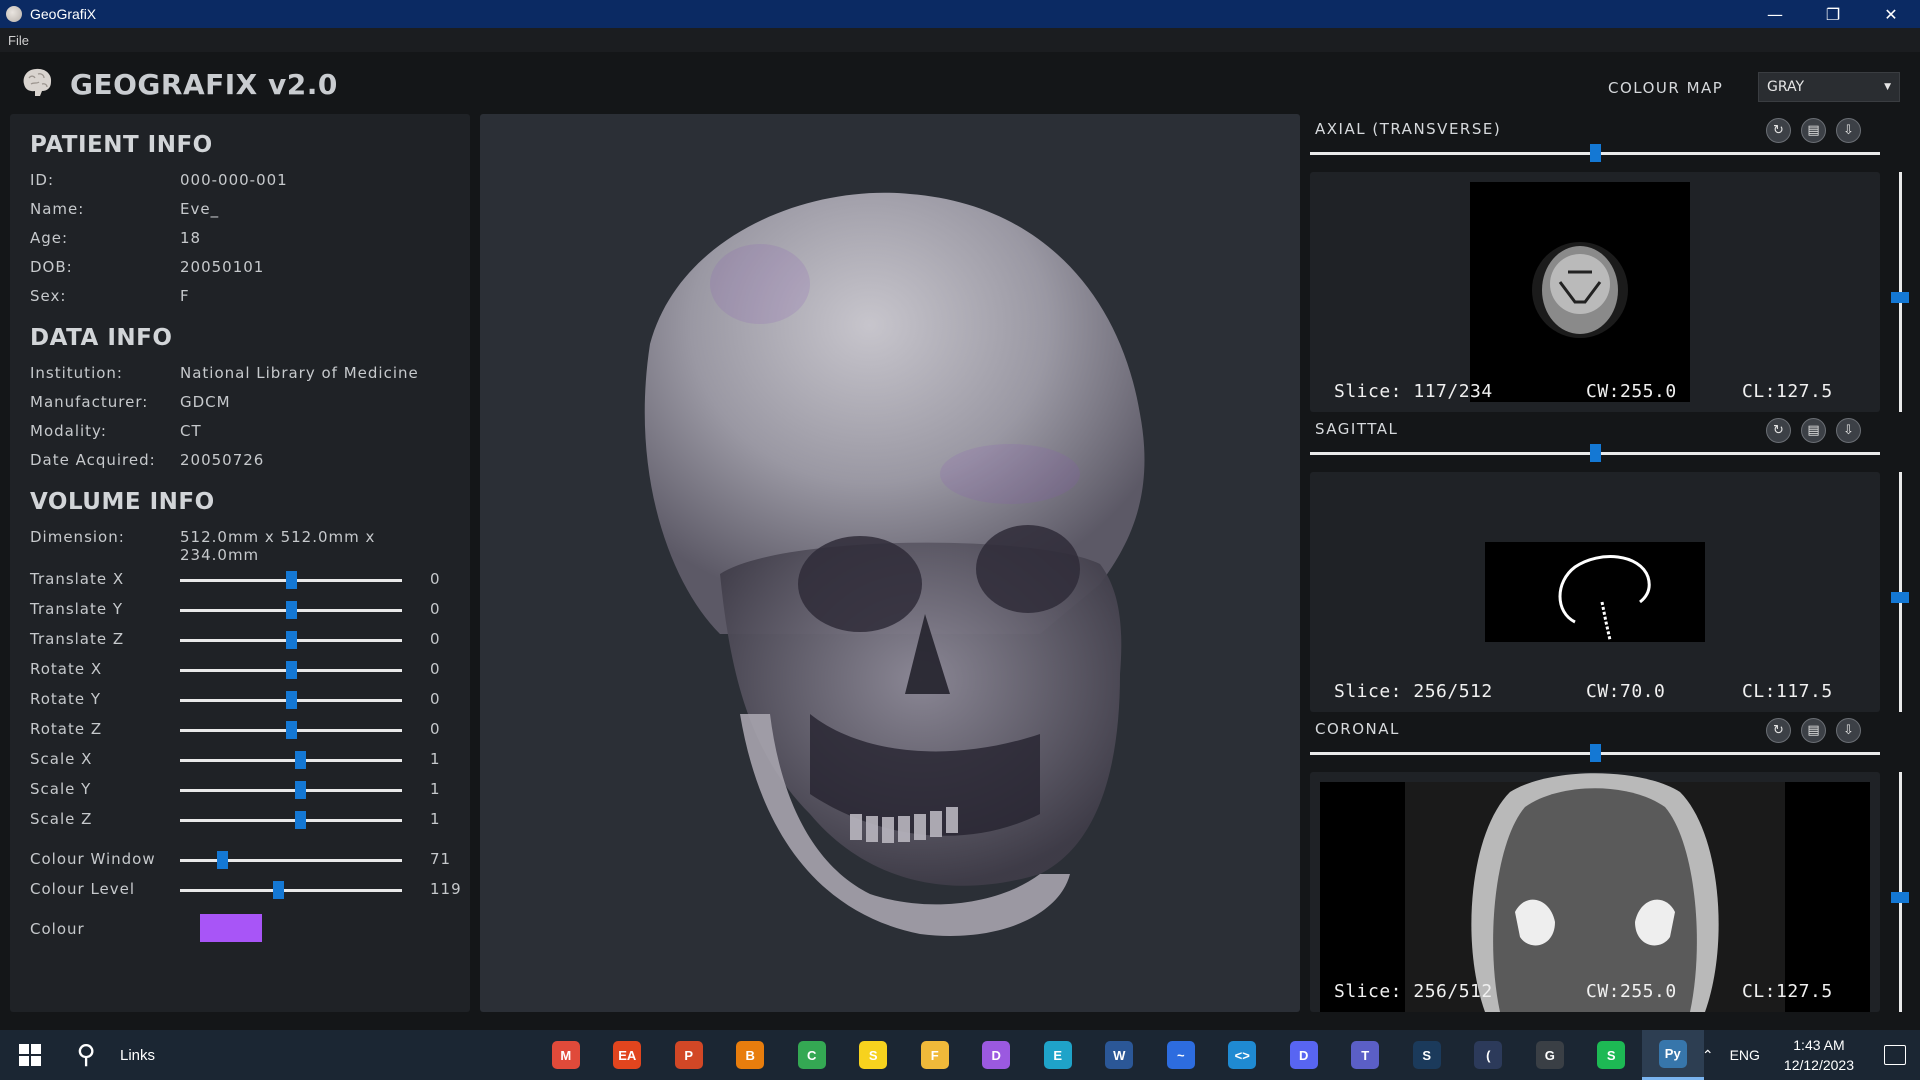 The image size is (1920, 1080). Describe the element at coordinates (1304, 1055) in the screenshot. I see `taskbar-discord-button: D` at that location.